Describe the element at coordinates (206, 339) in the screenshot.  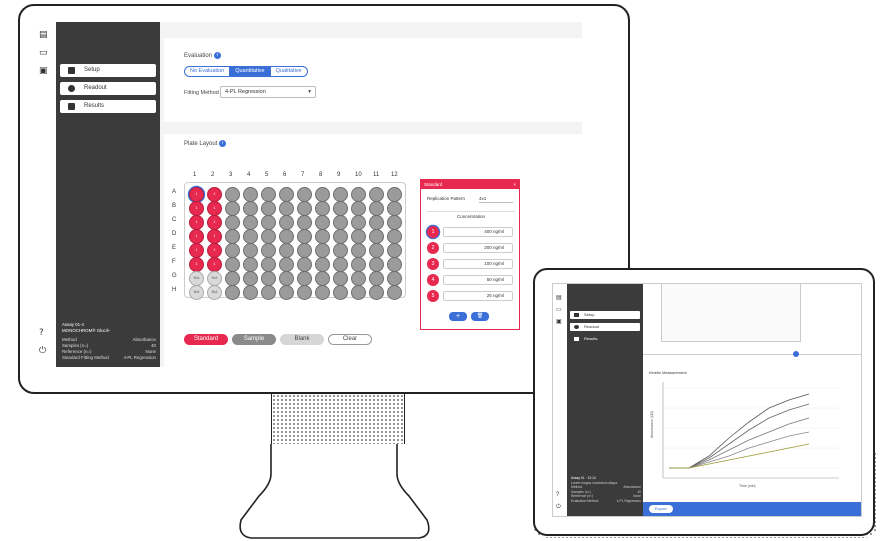
I see `standard-button: Standard` at that location.